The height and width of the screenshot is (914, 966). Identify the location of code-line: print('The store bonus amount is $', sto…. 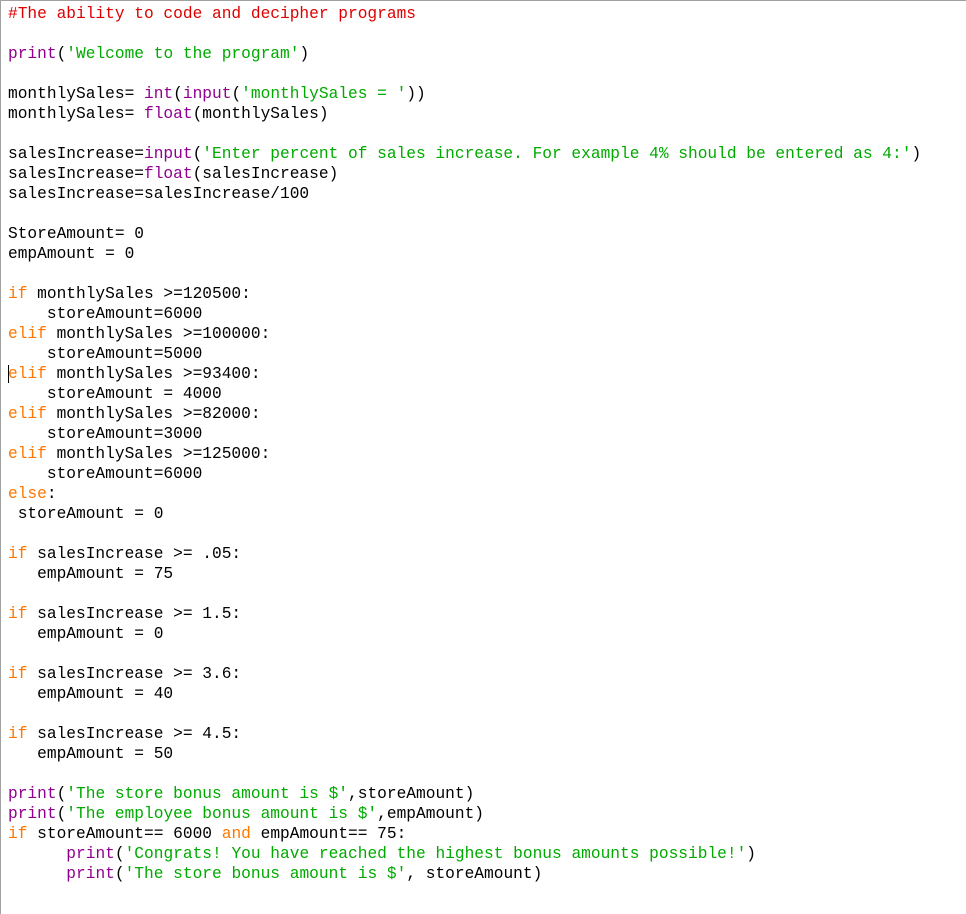
(464, 874).